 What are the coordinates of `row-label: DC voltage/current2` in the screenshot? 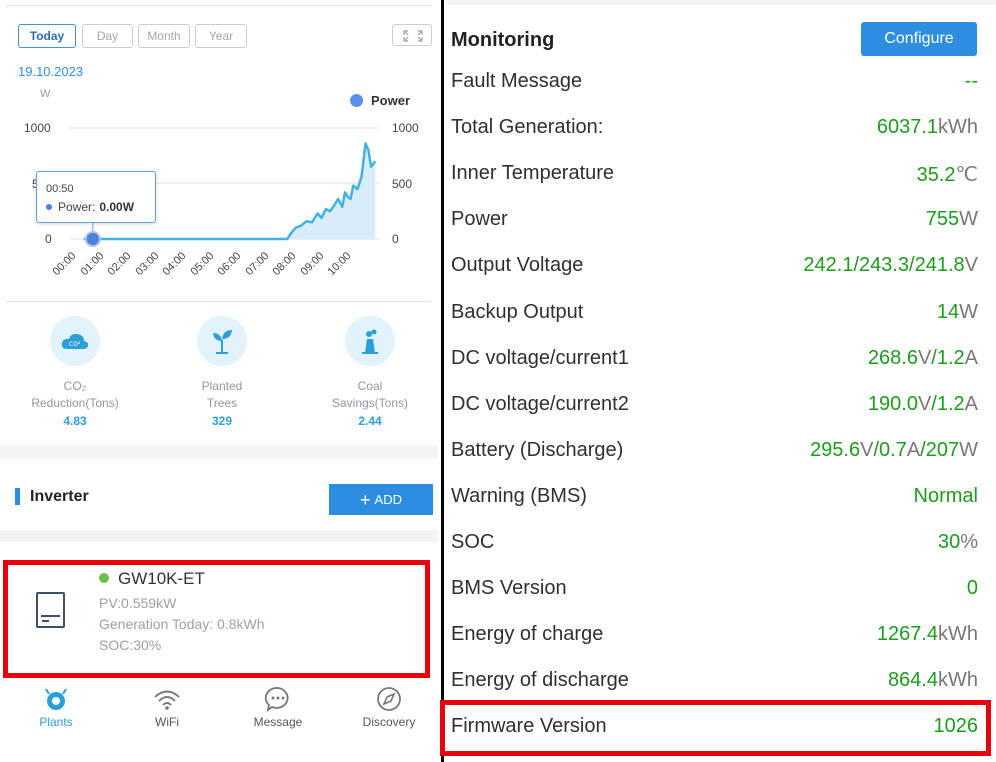 It's located at (540, 403).